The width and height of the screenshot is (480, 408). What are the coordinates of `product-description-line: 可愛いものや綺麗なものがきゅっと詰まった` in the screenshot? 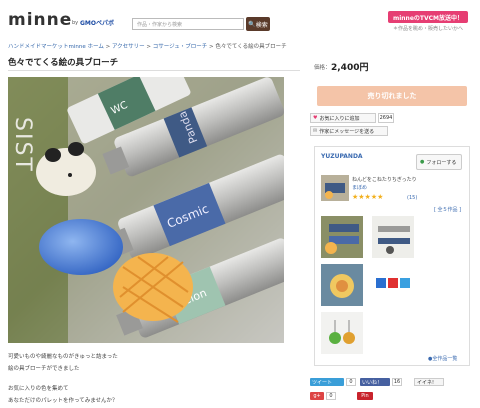 It's located at (63, 357).